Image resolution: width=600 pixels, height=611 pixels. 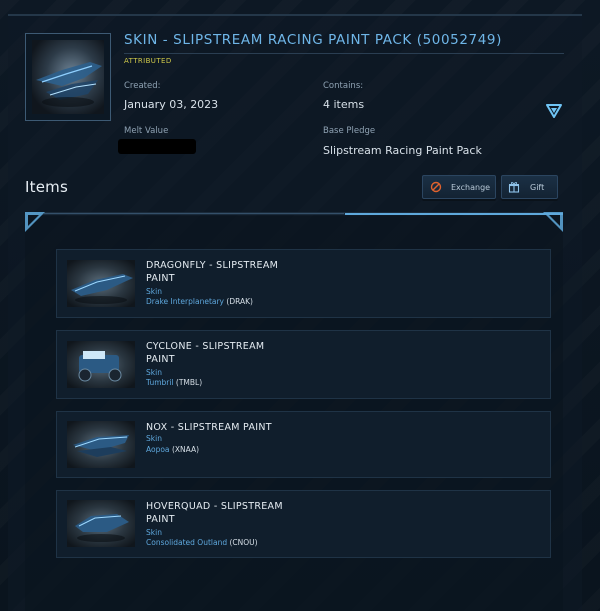 I want to click on manufacturer-code: (XNAA), so click(x=185, y=449).